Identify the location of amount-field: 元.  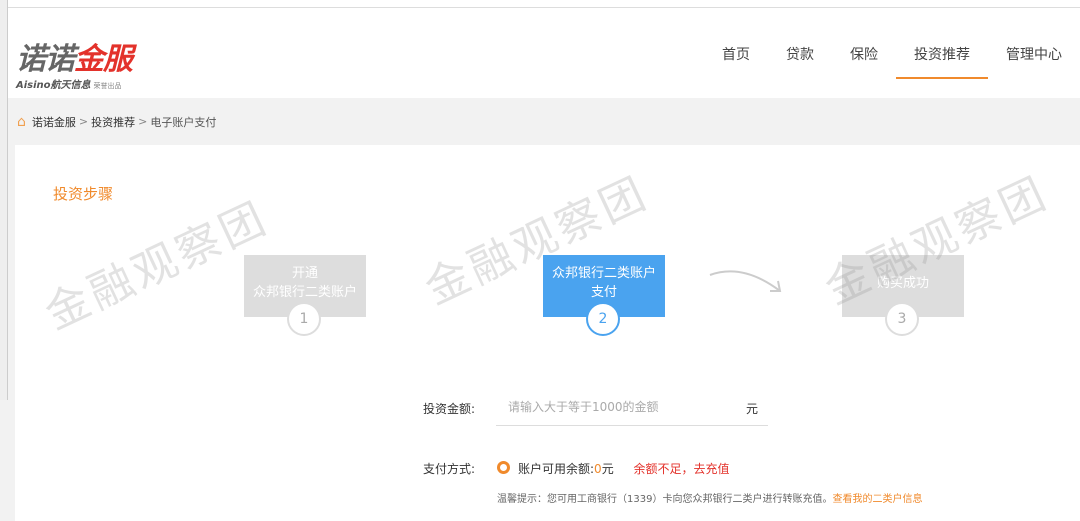
(632, 408).